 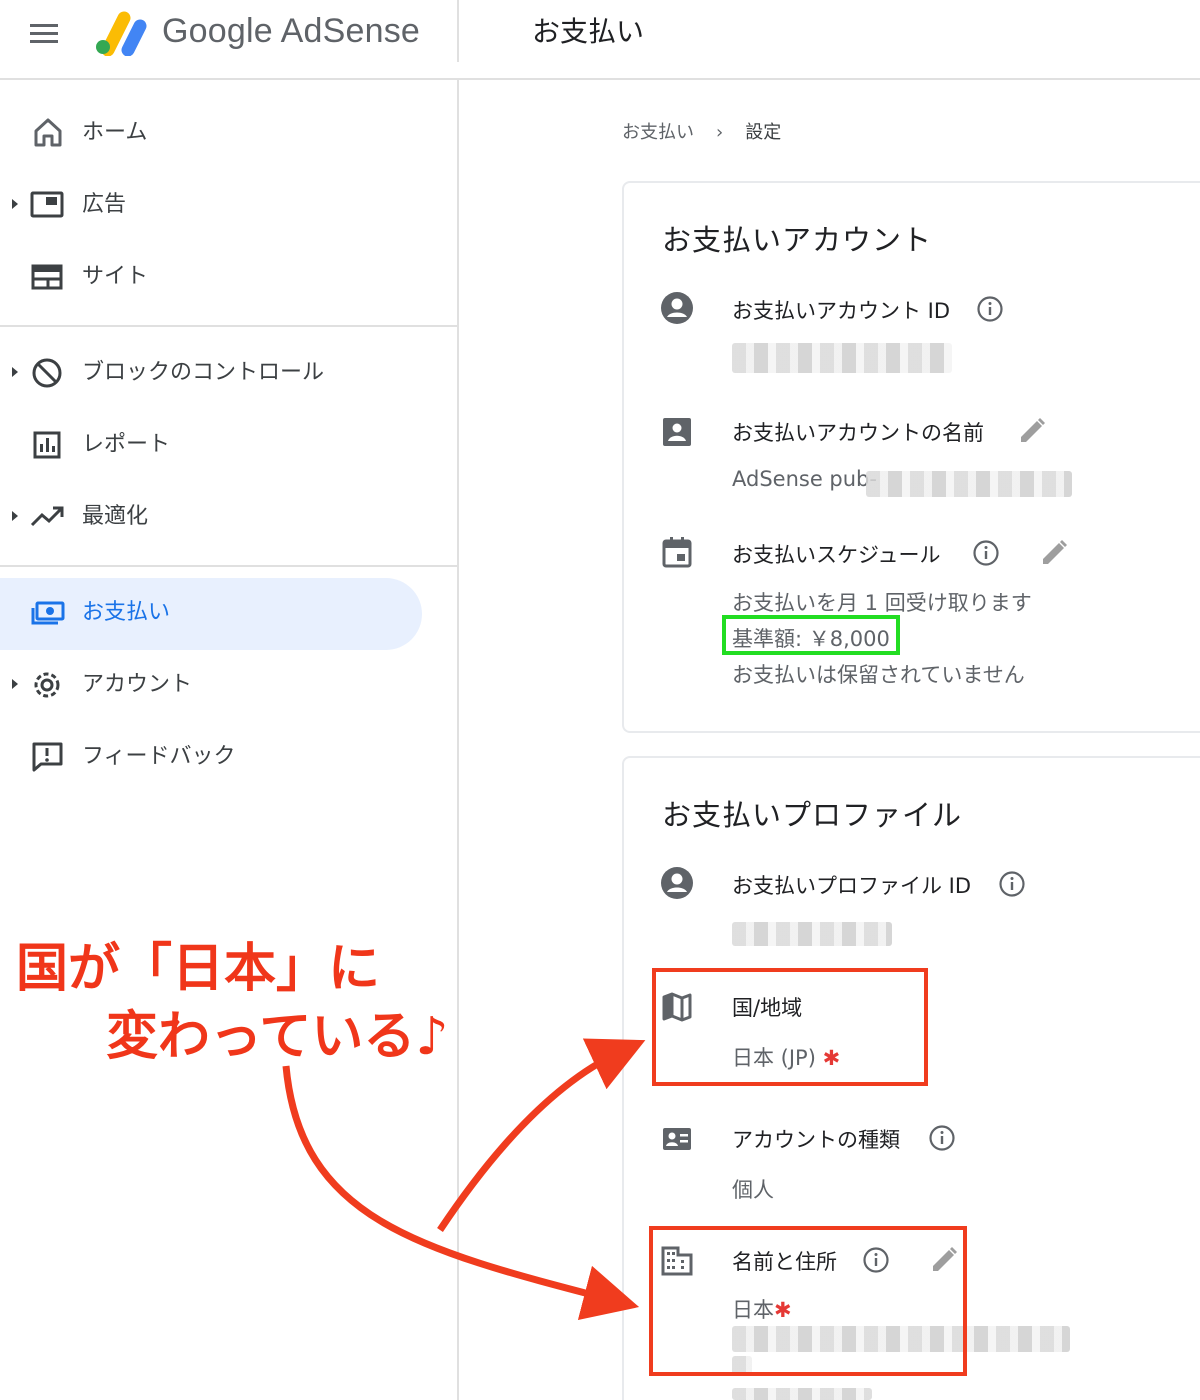 What do you see at coordinates (808, 1301) in the screenshot?
I see `address-highlight-box` at bounding box center [808, 1301].